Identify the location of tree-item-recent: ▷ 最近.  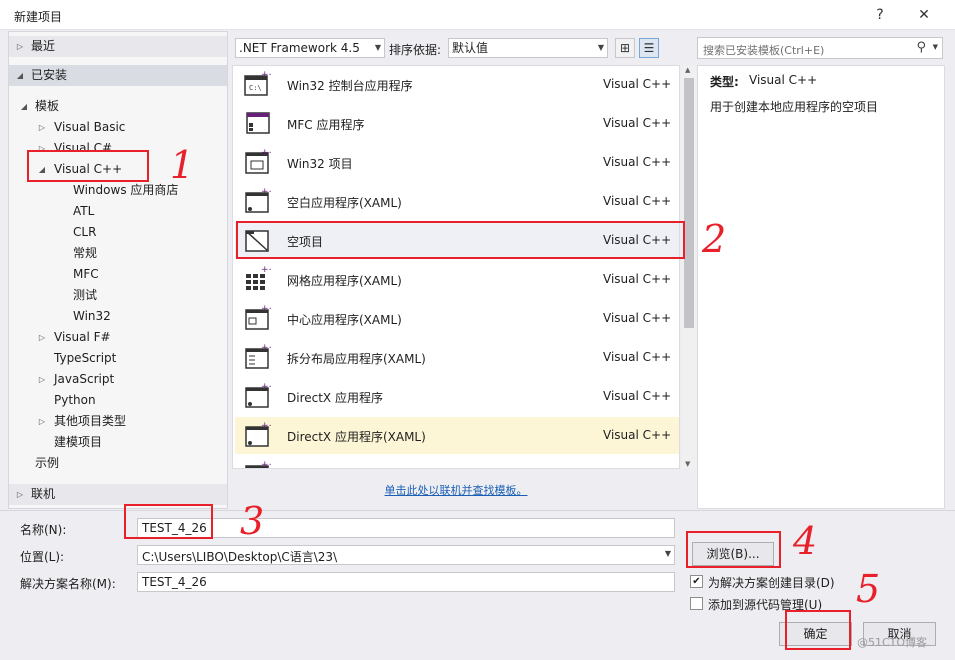
(118, 46).